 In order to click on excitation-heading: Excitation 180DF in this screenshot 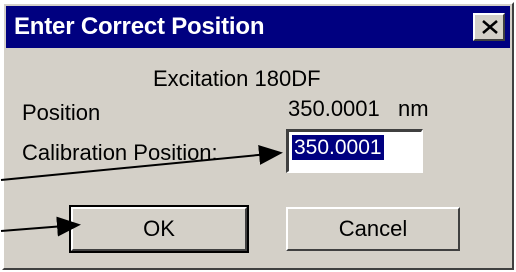, I will do `click(237, 78)`.